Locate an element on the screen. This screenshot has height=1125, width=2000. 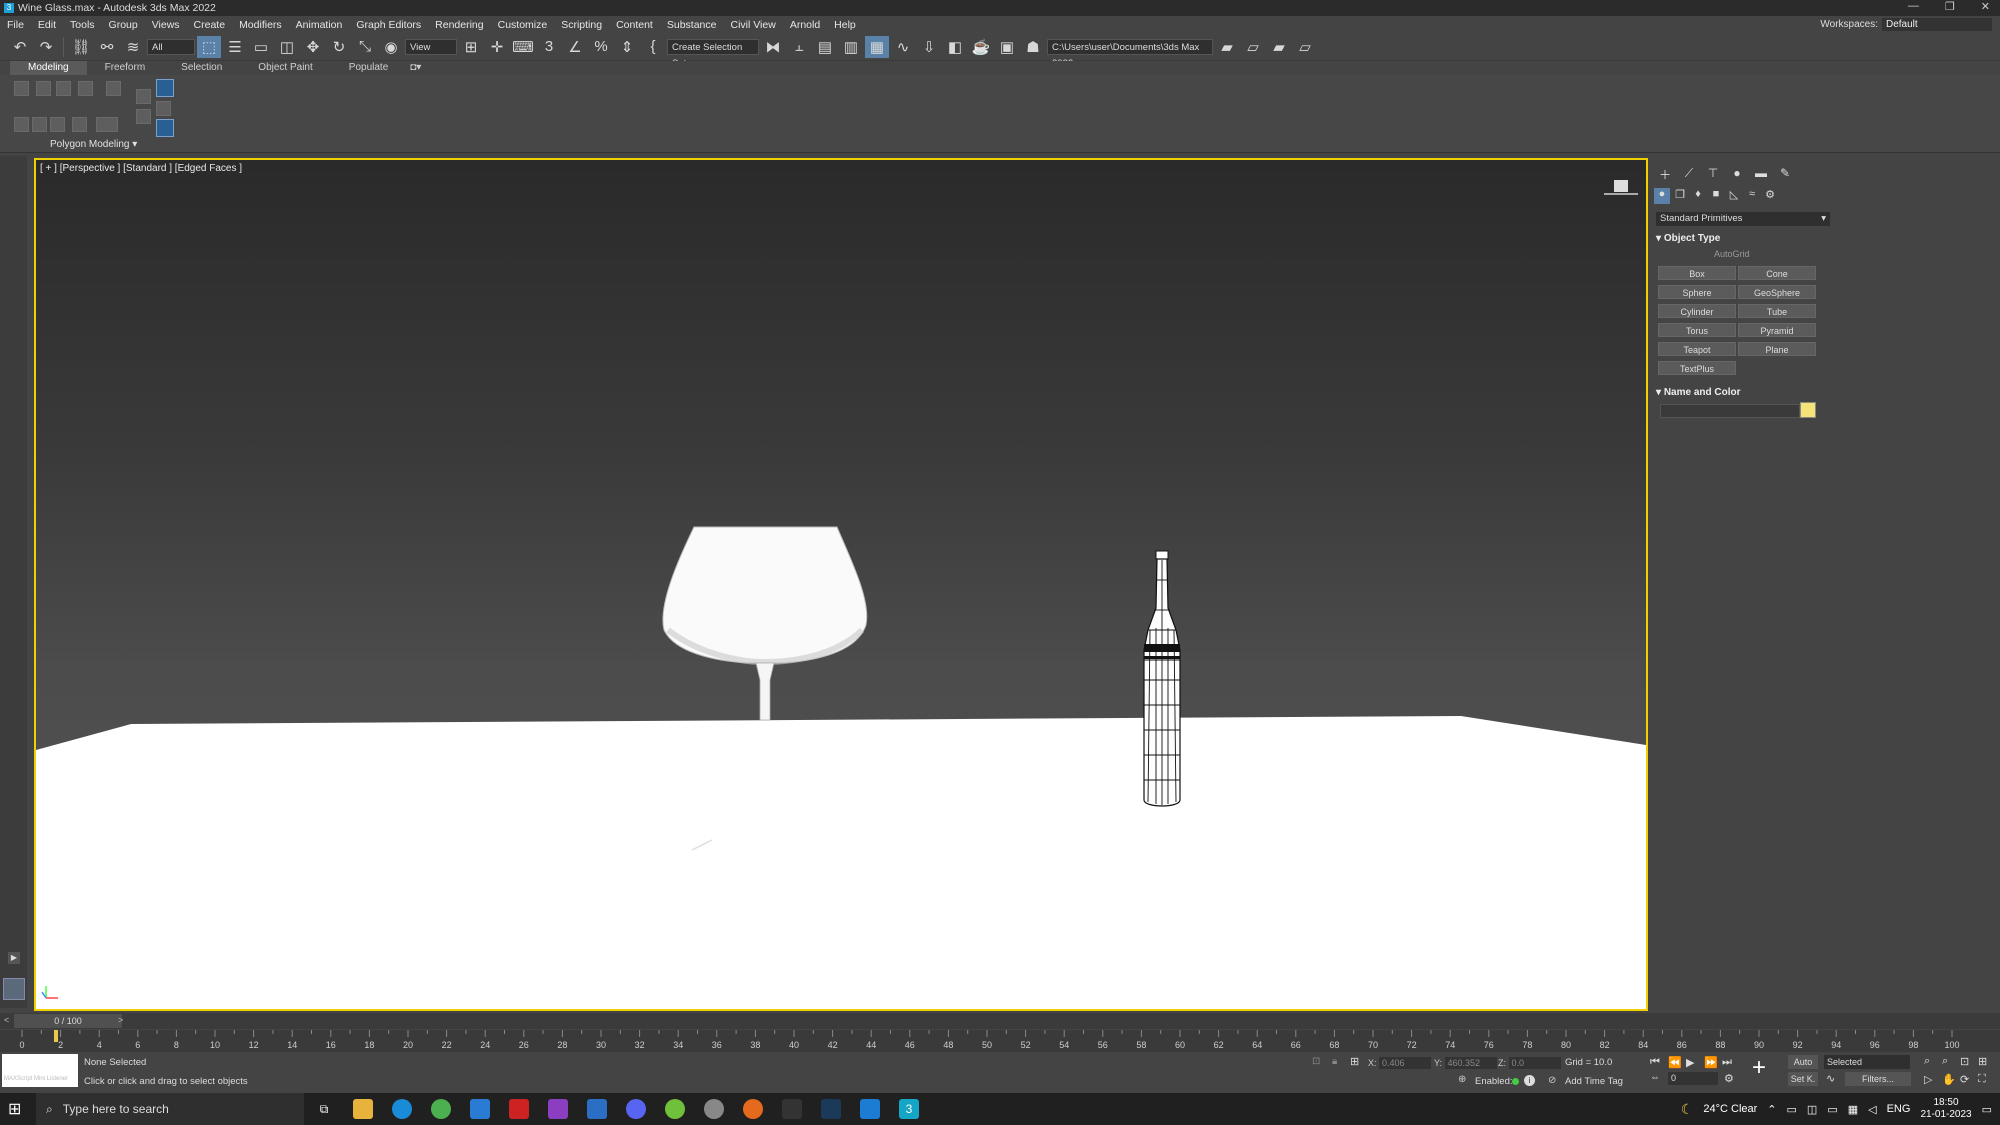
volume-icon: ◁ is located at coordinates (1872, 1109).